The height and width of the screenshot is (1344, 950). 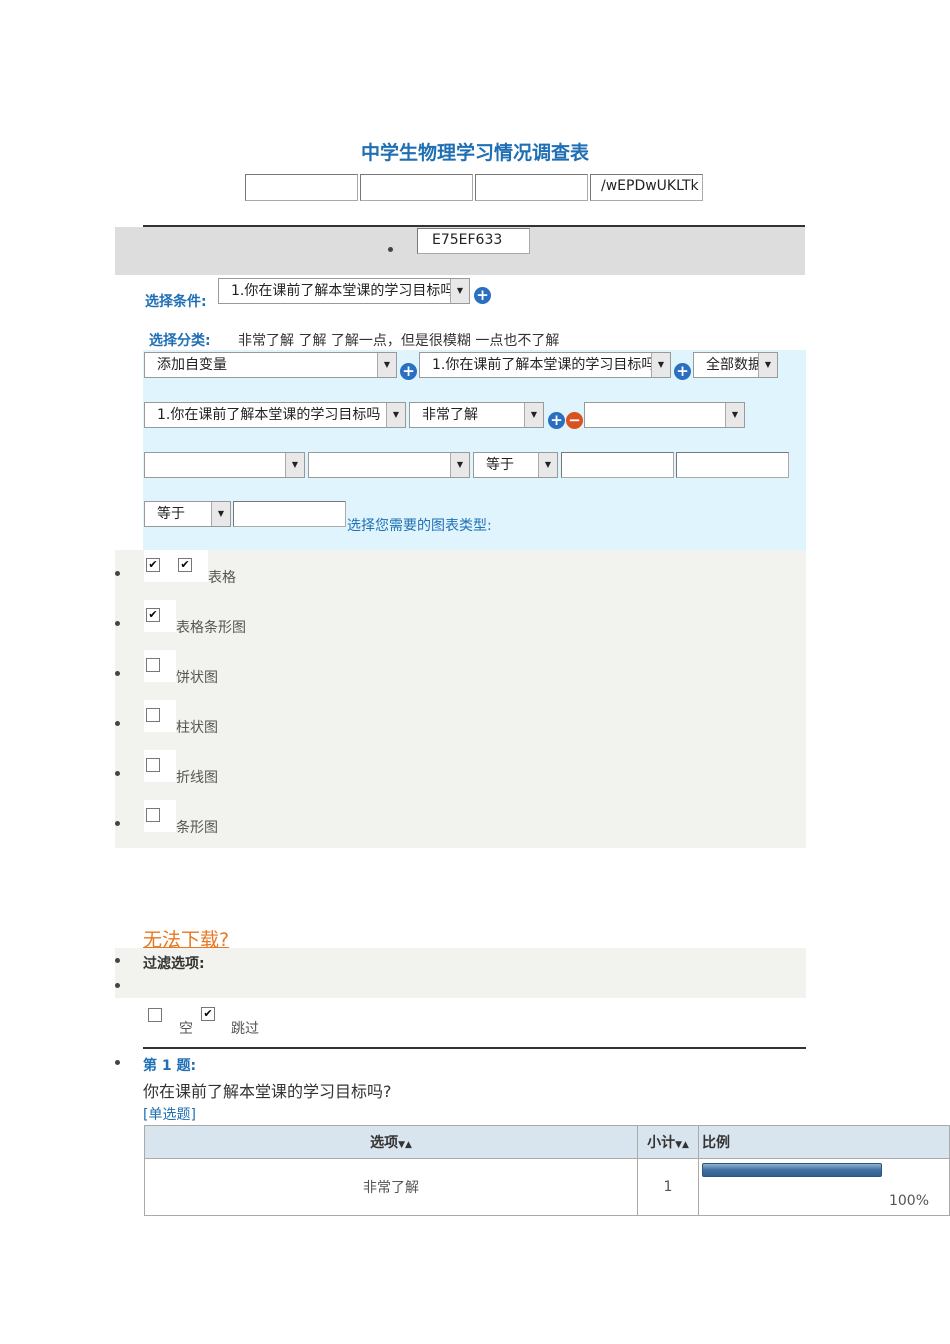 What do you see at coordinates (389, 465) in the screenshot?
I see `row3-select-2: ▼` at bounding box center [389, 465].